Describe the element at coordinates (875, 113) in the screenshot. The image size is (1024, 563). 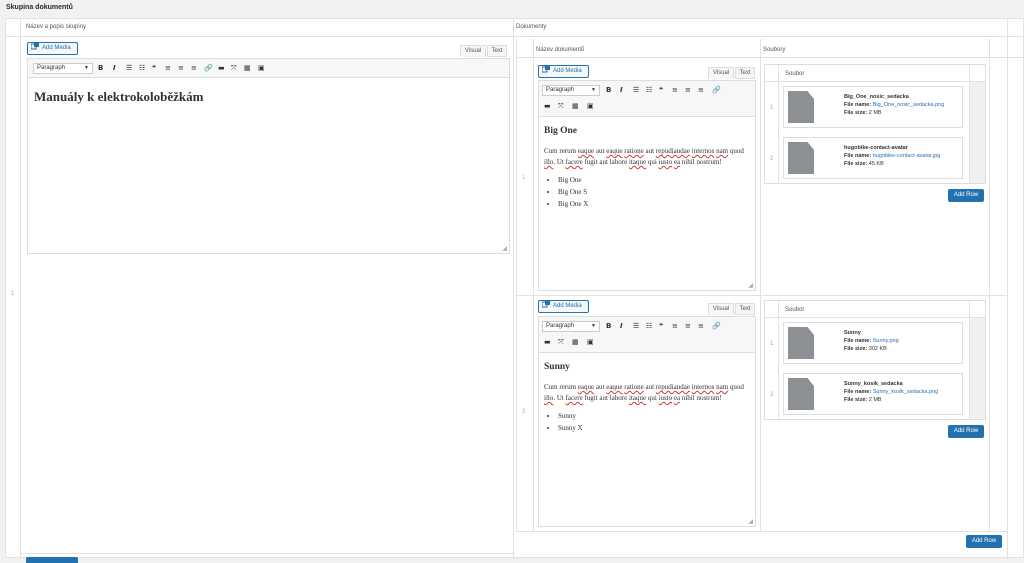
I see `file-size: 2 MB` at that location.